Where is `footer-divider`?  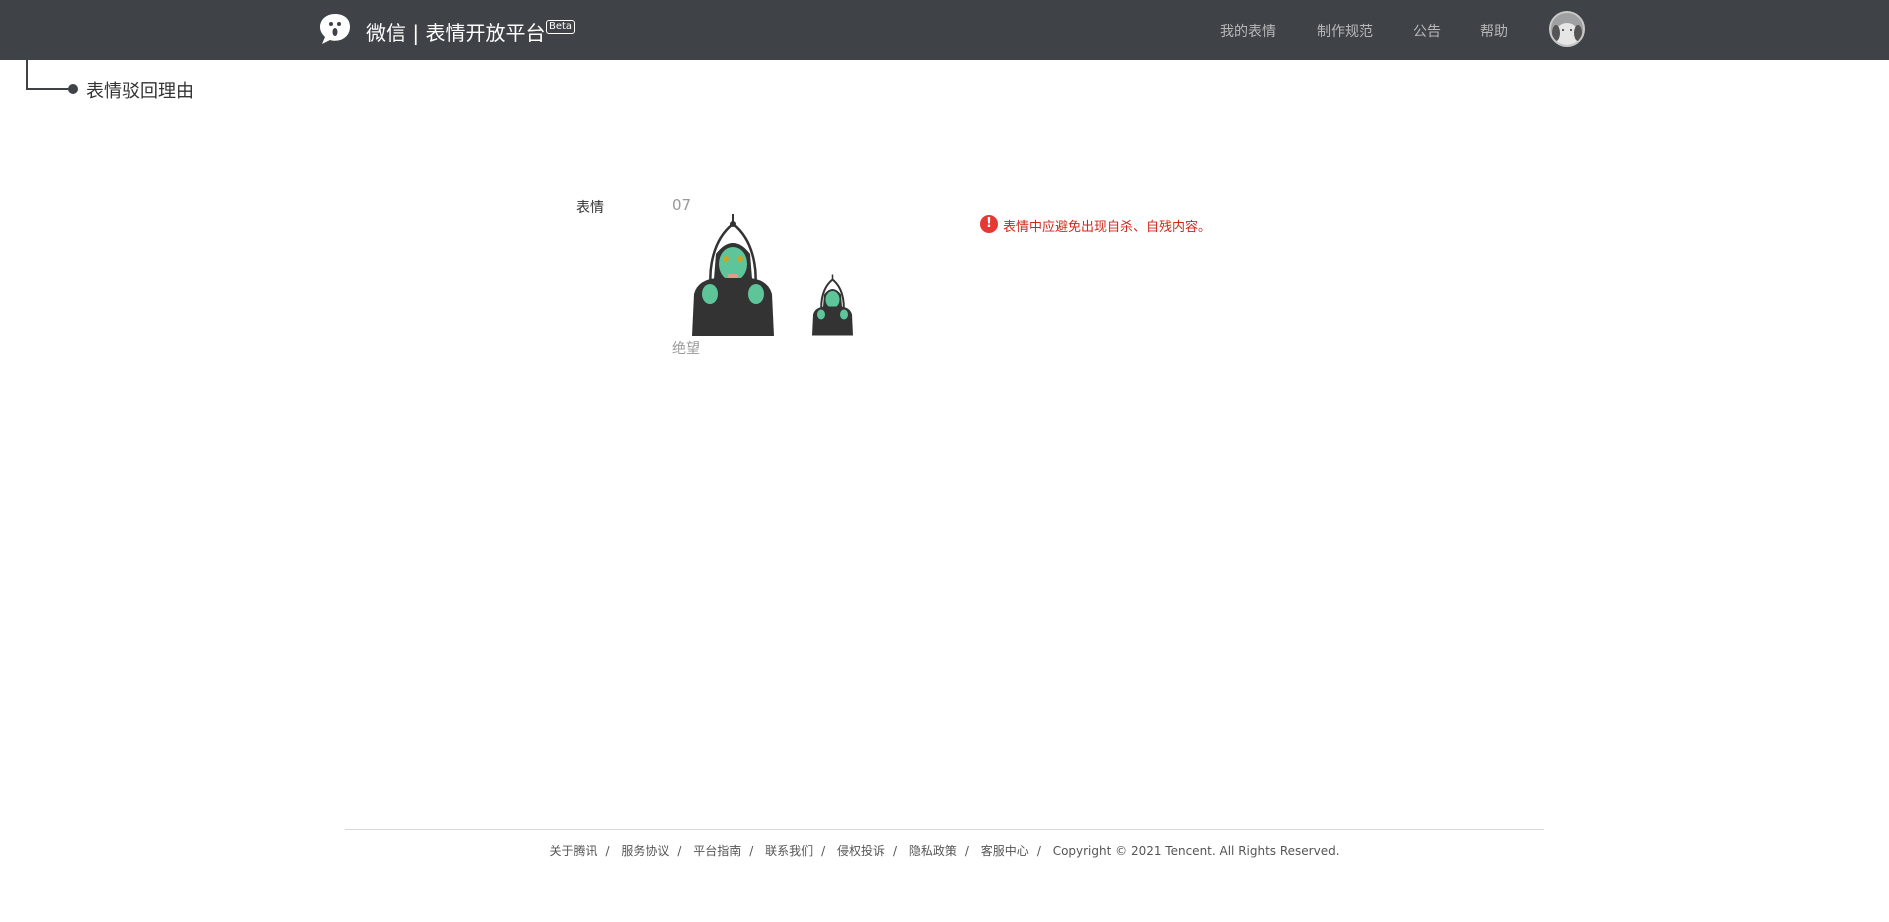
footer-divider is located at coordinates (944, 829).